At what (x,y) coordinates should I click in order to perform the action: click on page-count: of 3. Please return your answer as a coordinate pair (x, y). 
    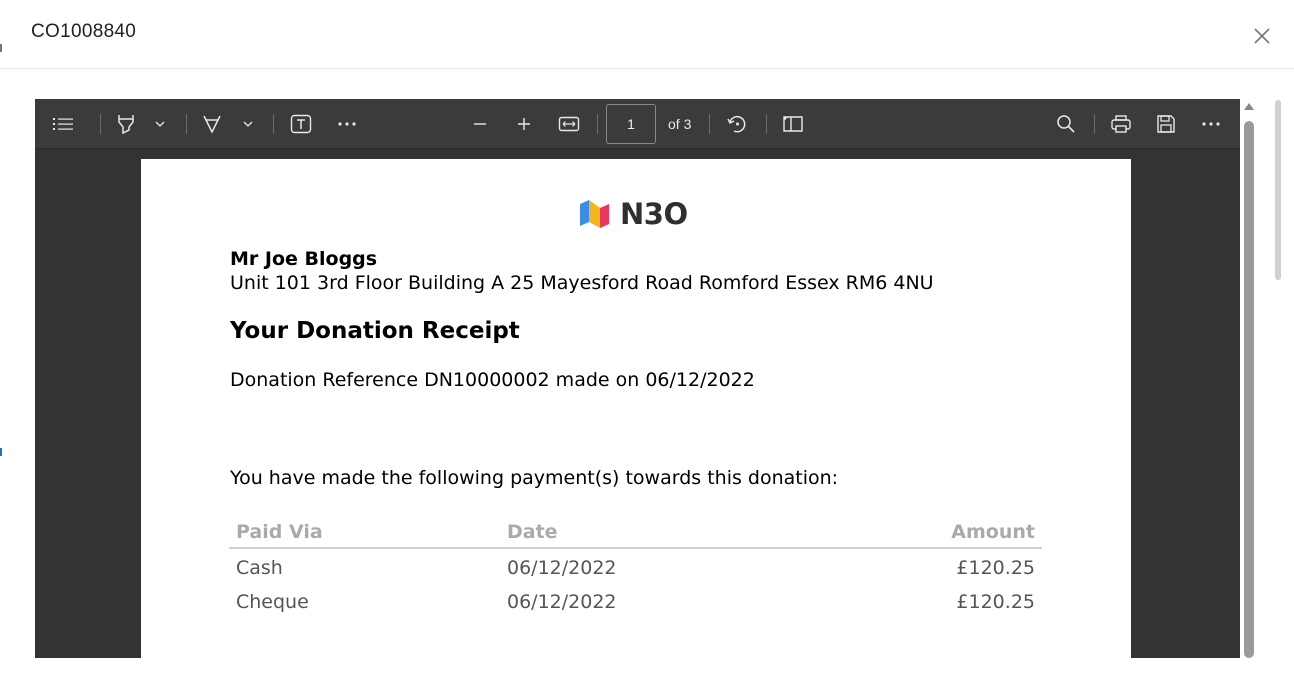
    Looking at the image, I should click on (680, 124).